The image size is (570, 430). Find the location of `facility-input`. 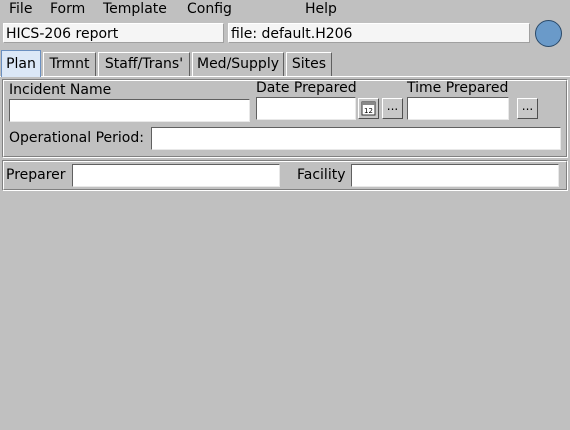

facility-input is located at coordinates (455, 175).